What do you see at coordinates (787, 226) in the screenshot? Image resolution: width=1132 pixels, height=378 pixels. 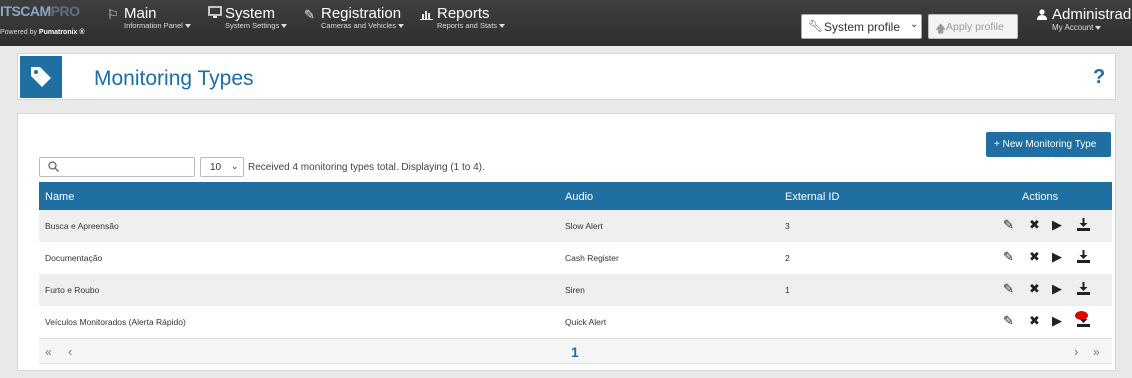 I see `cell-external-id: 3` at bounding box center [787, 226].